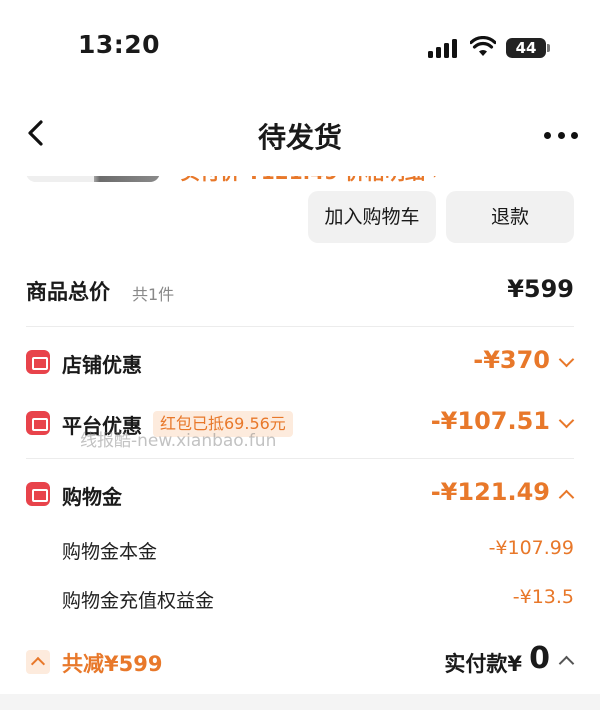 Image resolution: width=600 pixels, height=710 pixels. Describe the element at coordinates (490, 421) in the screenshot. I see `platform-discount-value: -¥107.51` at that location.